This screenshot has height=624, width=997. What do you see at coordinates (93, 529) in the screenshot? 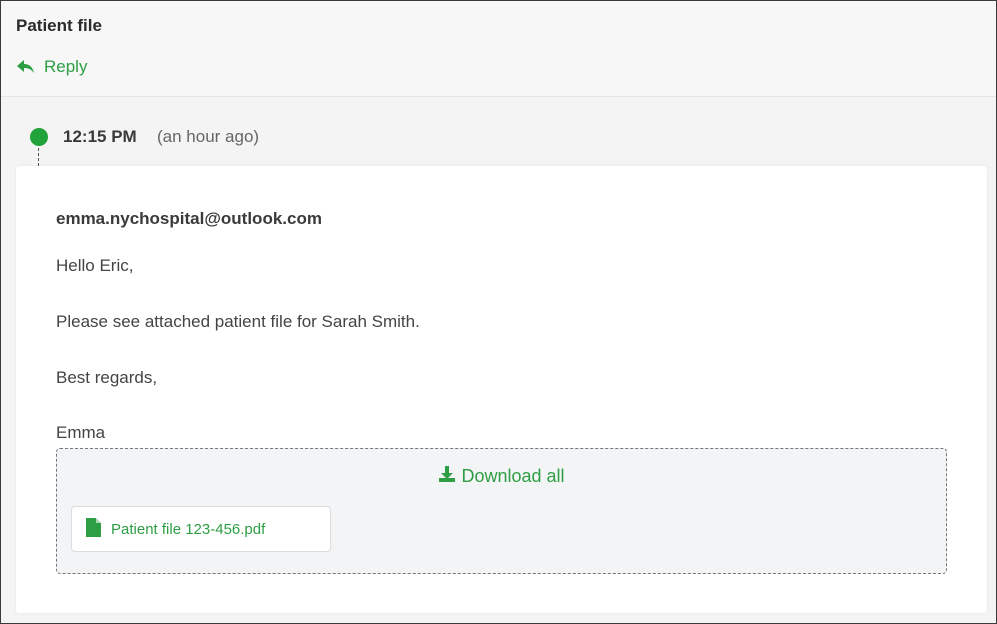
I see `file-icon` at bounding box center [93, 529].